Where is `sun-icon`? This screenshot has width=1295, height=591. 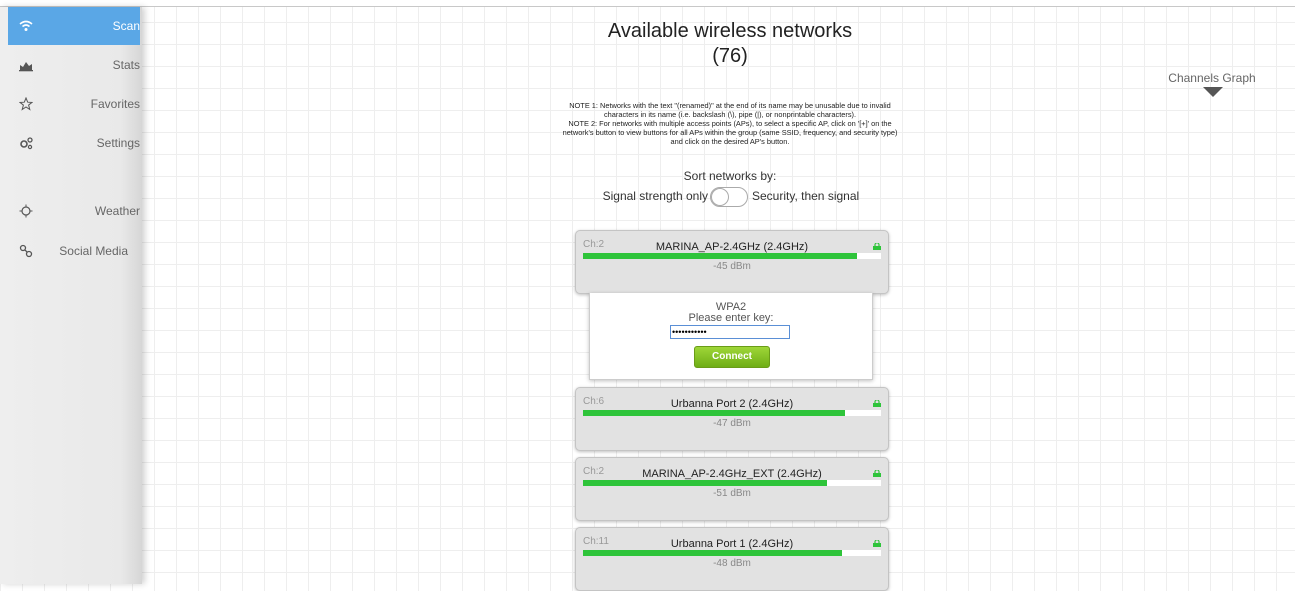
sun-icon is located at coordinates (26, 211).